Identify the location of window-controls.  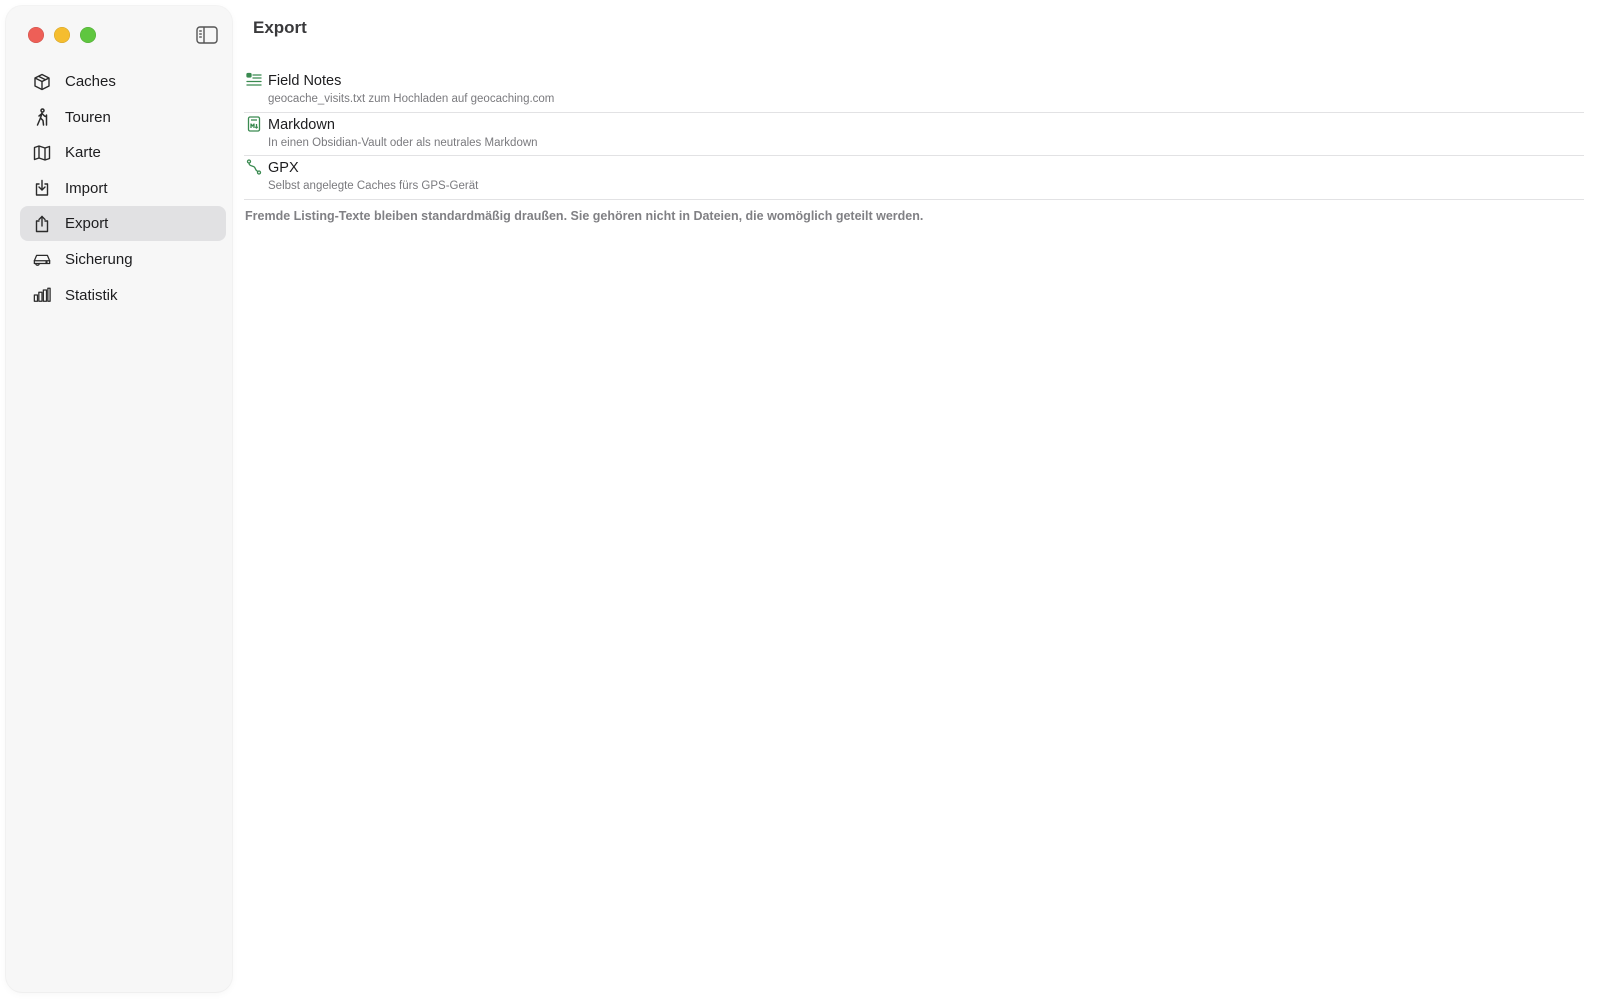
(62, 35).